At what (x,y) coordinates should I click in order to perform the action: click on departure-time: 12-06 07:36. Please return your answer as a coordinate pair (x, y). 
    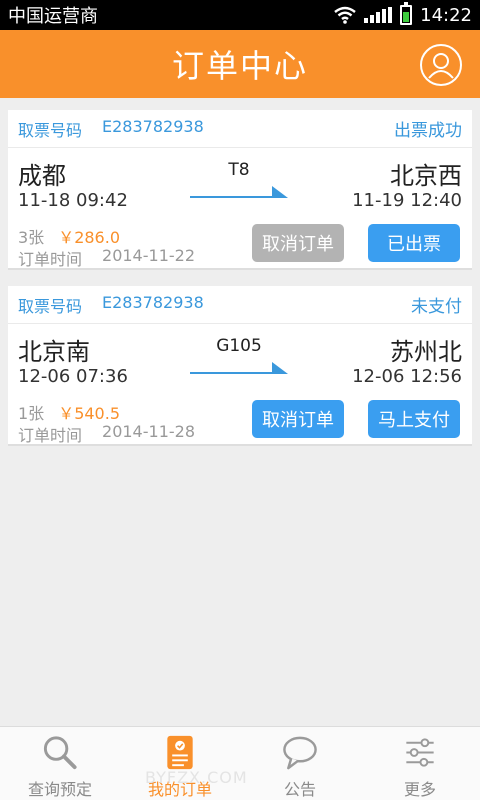
    Looking at the image, I should click on (73, 376).